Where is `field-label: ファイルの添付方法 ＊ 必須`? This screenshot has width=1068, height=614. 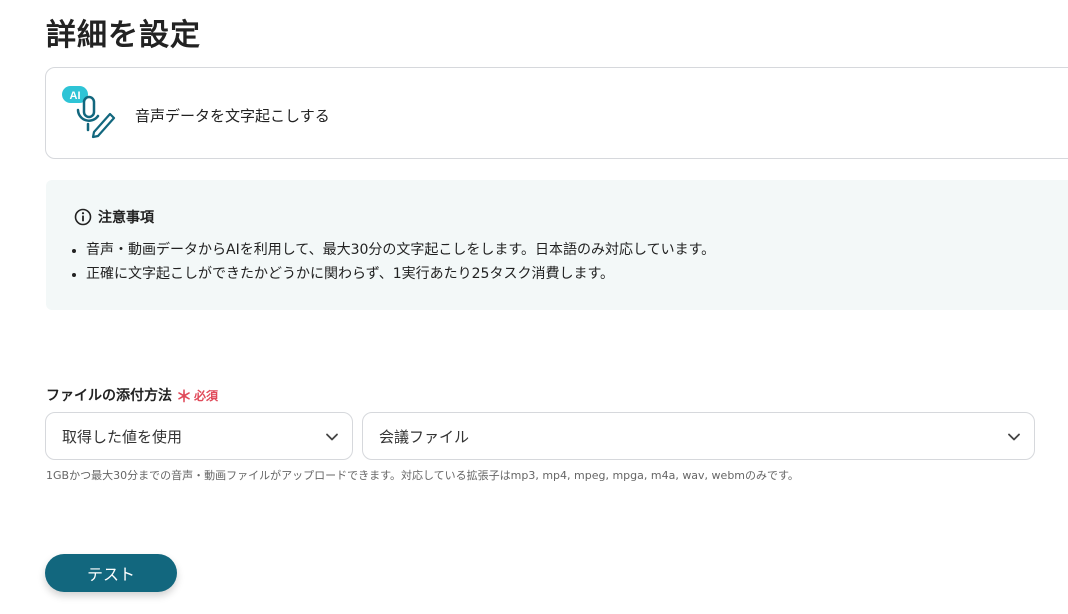
field-label: ファイルの添付方法 ＊ 必須 is located at coordinates (132, 395).